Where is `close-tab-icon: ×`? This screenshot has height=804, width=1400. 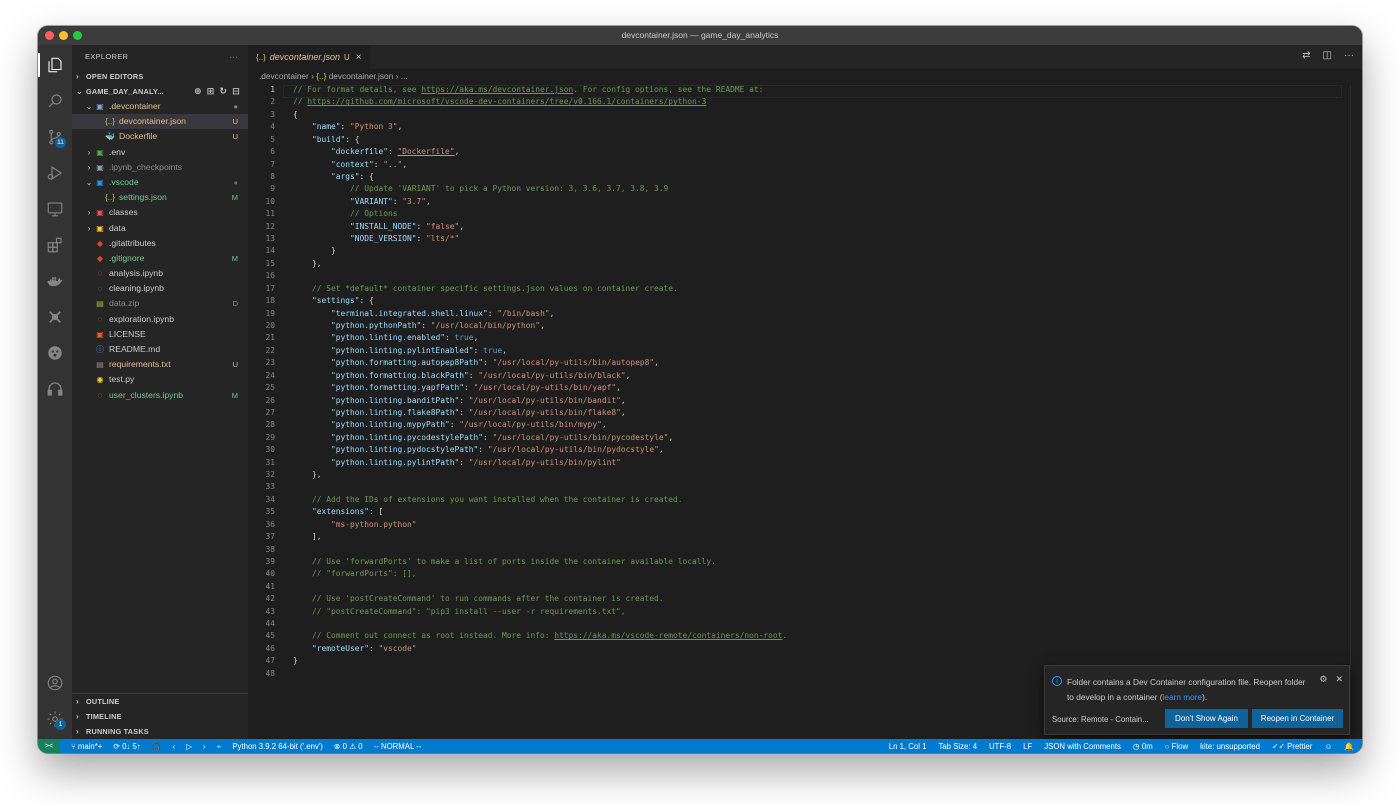
close-tab-icon: × is located at coordinates (359, 57).